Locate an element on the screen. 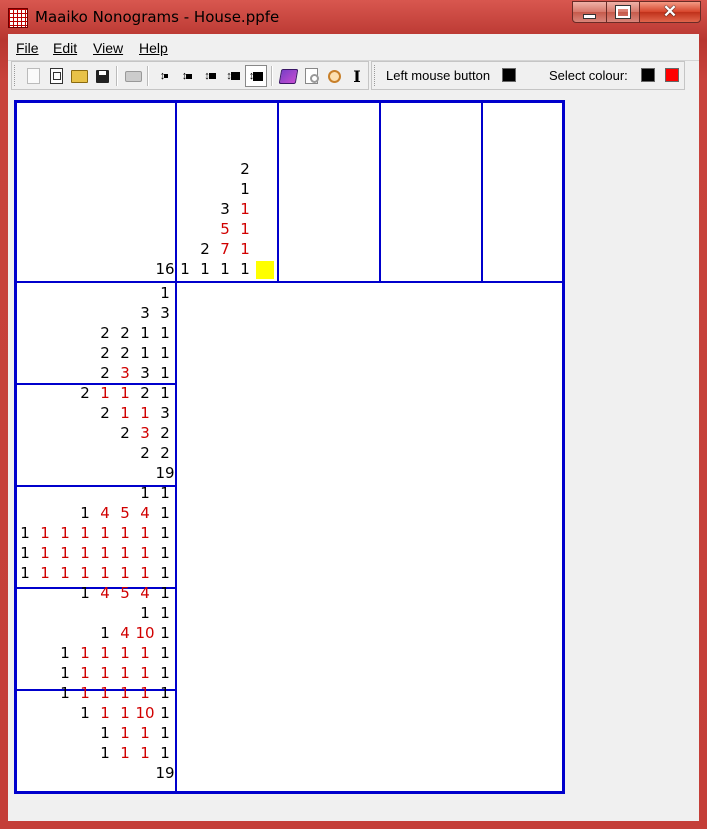  left-mouse-colour-swatch is located at coordinates (509, 75).